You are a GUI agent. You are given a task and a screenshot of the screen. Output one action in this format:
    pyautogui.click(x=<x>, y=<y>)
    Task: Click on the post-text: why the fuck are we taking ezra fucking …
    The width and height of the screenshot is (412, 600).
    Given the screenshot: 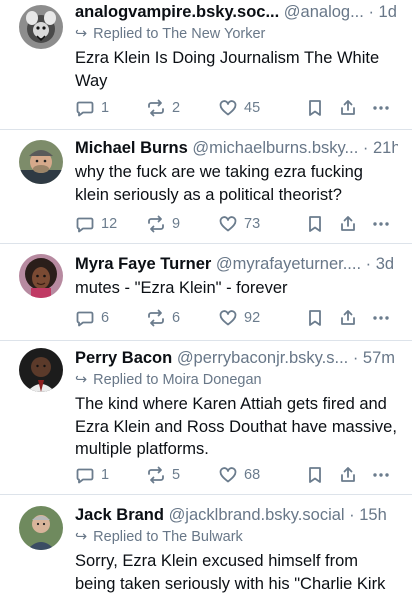 What is the action you would take?
    pyautogui.click(x=219, y=183)
    